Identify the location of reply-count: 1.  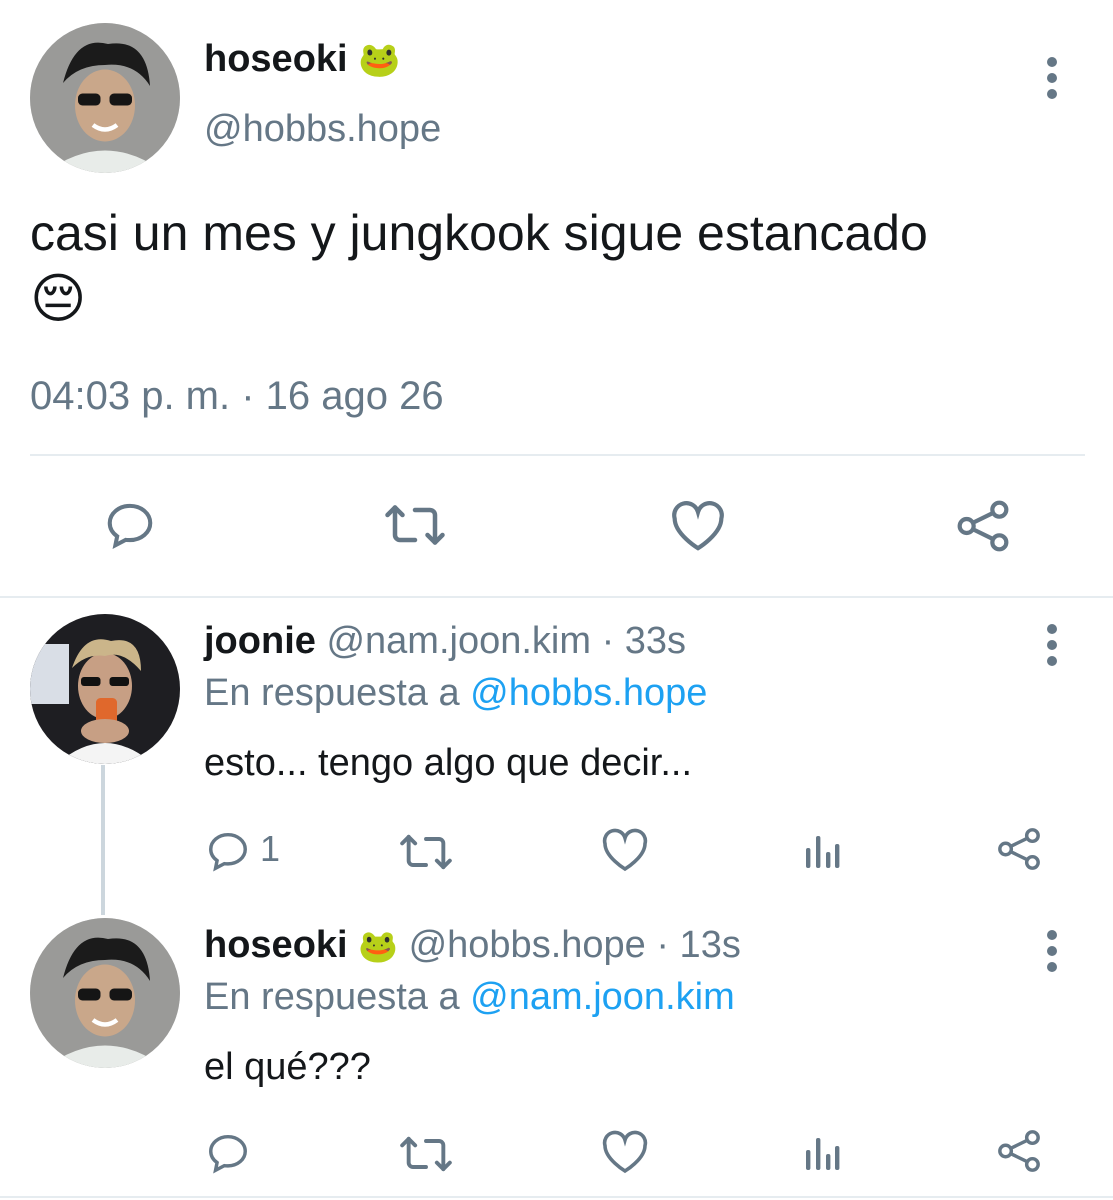
(270, 848).